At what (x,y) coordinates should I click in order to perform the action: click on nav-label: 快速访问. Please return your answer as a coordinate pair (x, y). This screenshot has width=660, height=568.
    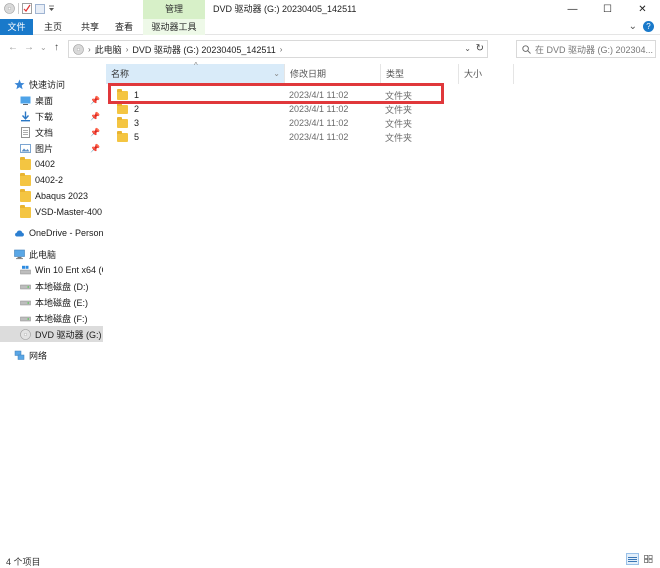
    Looking at the image, I should click on (47, 84).